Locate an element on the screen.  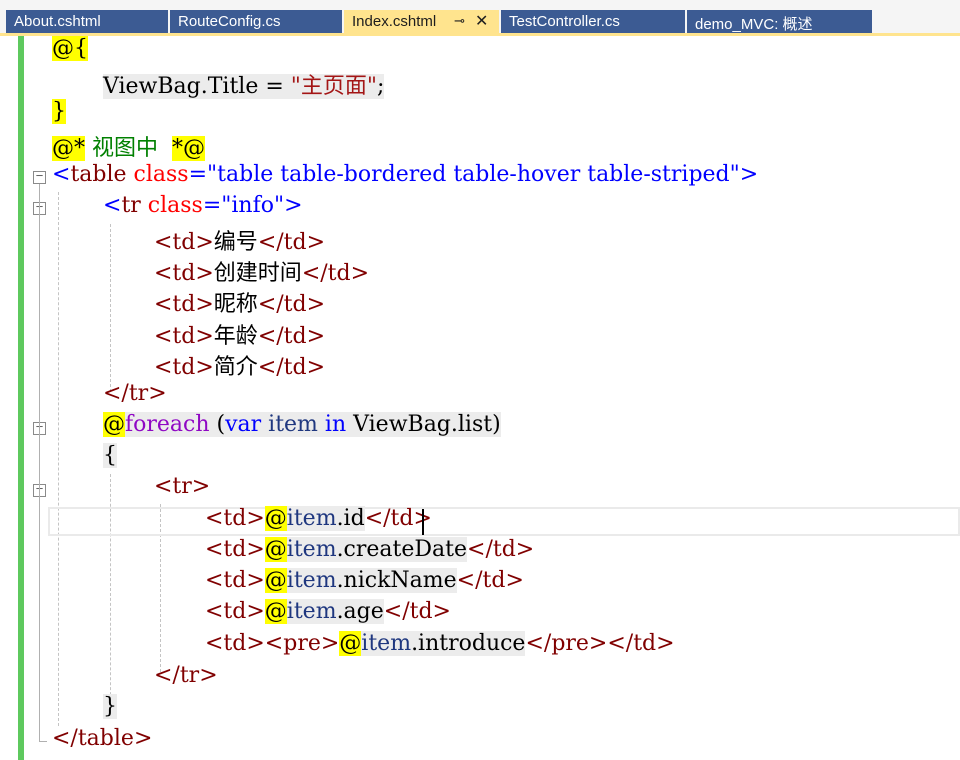
code-token: item.createDate is located at coordinates (377, 549).